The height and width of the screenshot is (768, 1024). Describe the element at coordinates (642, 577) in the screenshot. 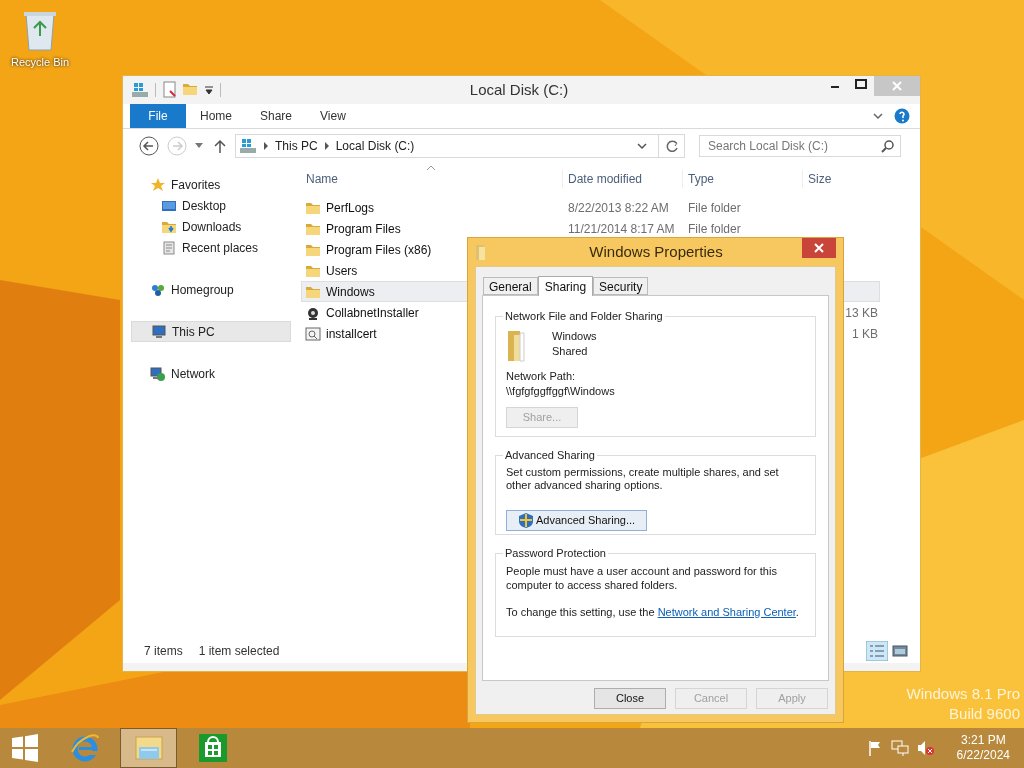

I see `description-text: People must have a user account and password for this computer to access shared folders.` at that location.